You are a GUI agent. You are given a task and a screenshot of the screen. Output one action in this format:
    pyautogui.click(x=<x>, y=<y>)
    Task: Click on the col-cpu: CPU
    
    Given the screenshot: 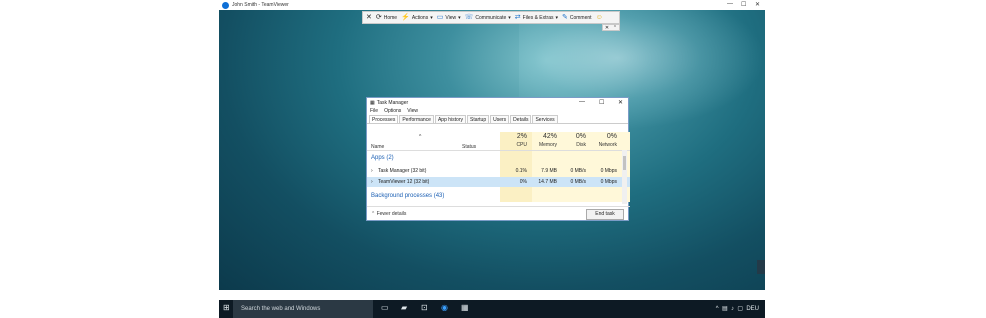 What is the action you would take?
    pyautogui.click(x=517, y=145)
    